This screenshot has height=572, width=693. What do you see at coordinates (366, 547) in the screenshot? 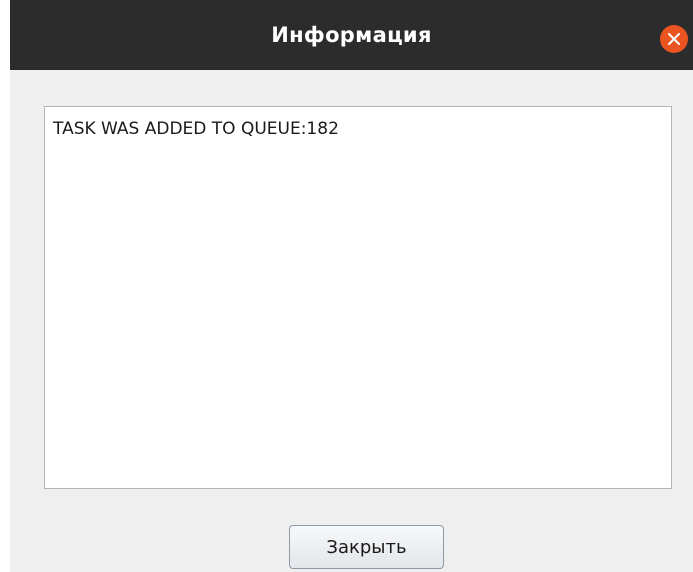
I see `close-button: Закрыть` at bounding box center [366, 547].